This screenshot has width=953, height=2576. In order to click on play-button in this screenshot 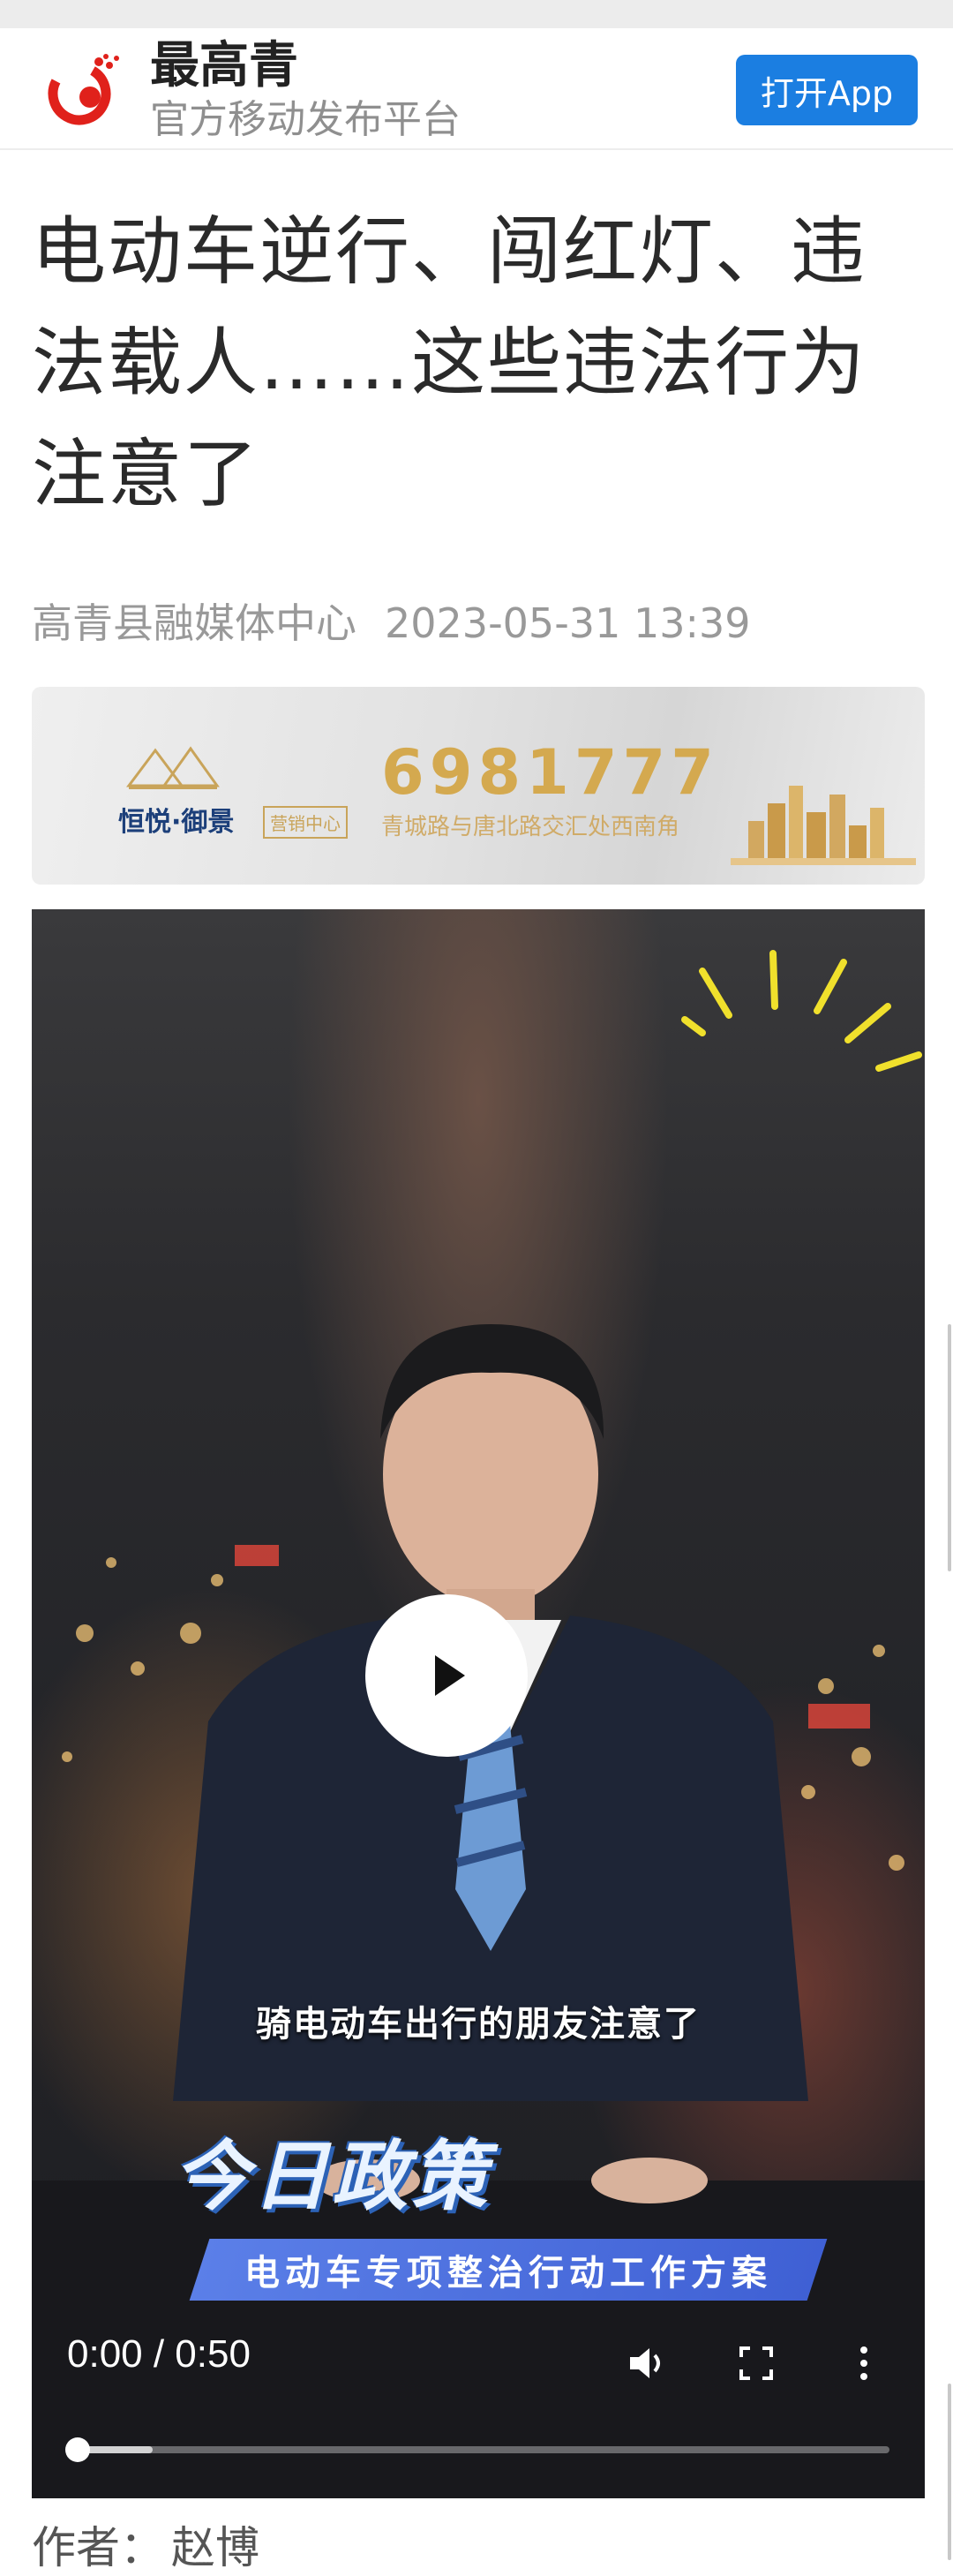, I will do `click(446, 1676)`.